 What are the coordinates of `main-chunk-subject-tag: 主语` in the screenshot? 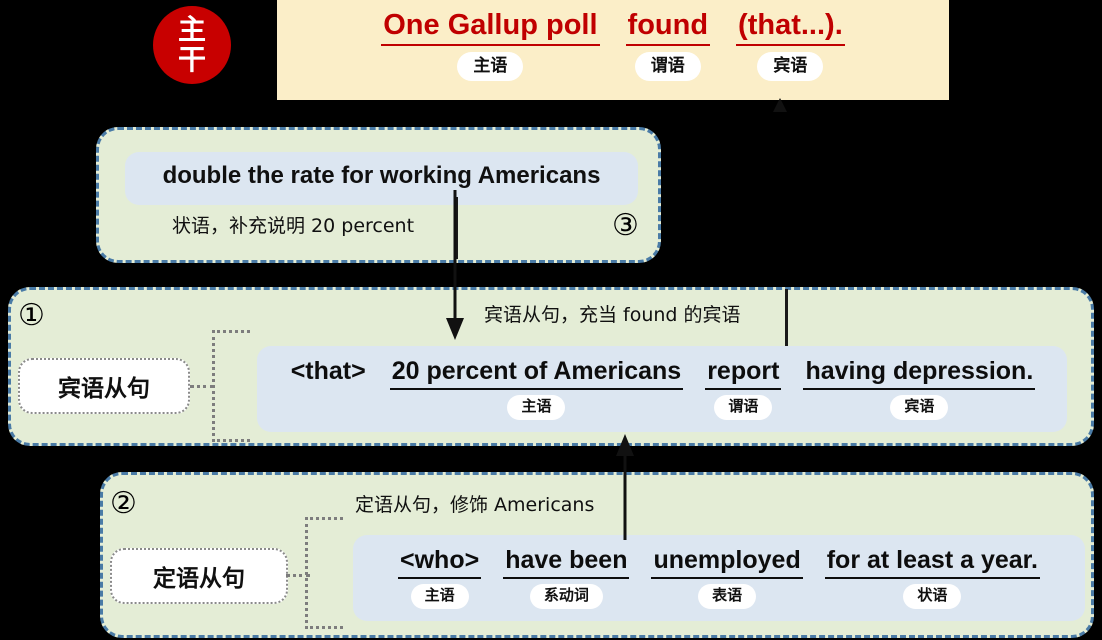 It's located at (490, 66).